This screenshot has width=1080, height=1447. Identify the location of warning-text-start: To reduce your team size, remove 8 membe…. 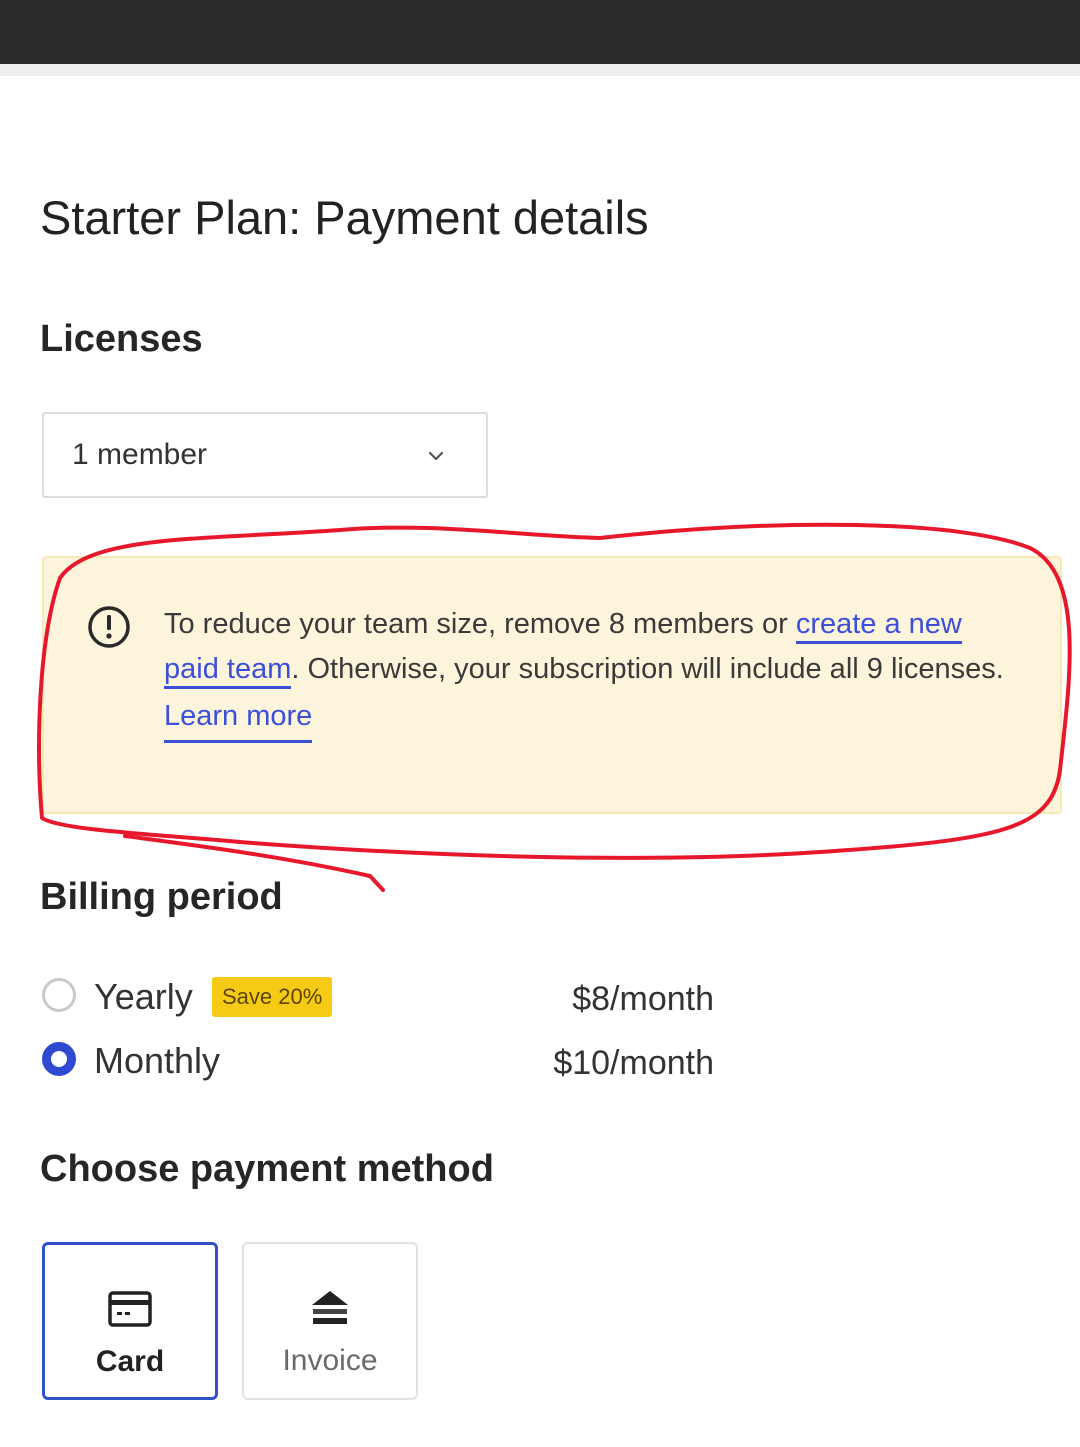
(480, 624).